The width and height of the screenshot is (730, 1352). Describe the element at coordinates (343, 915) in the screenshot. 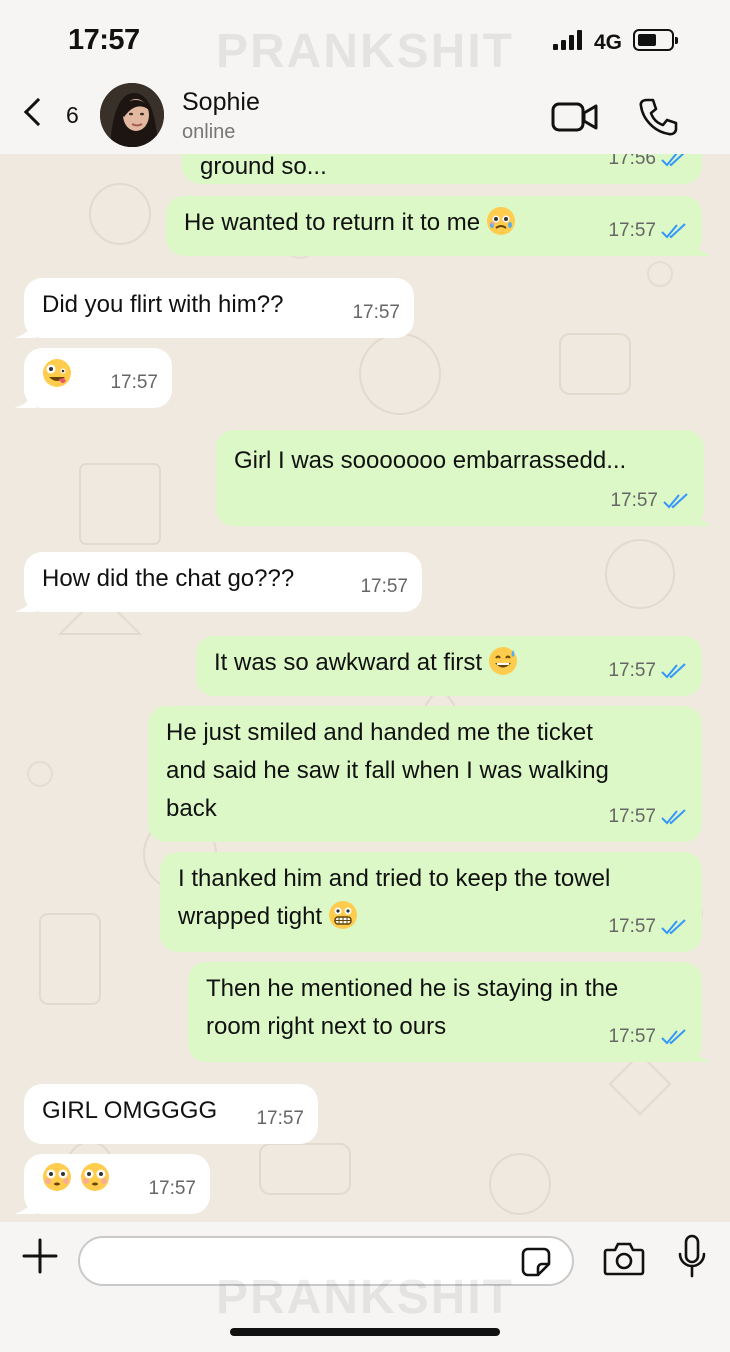

I see `grimacing-face-emoji` at that location.